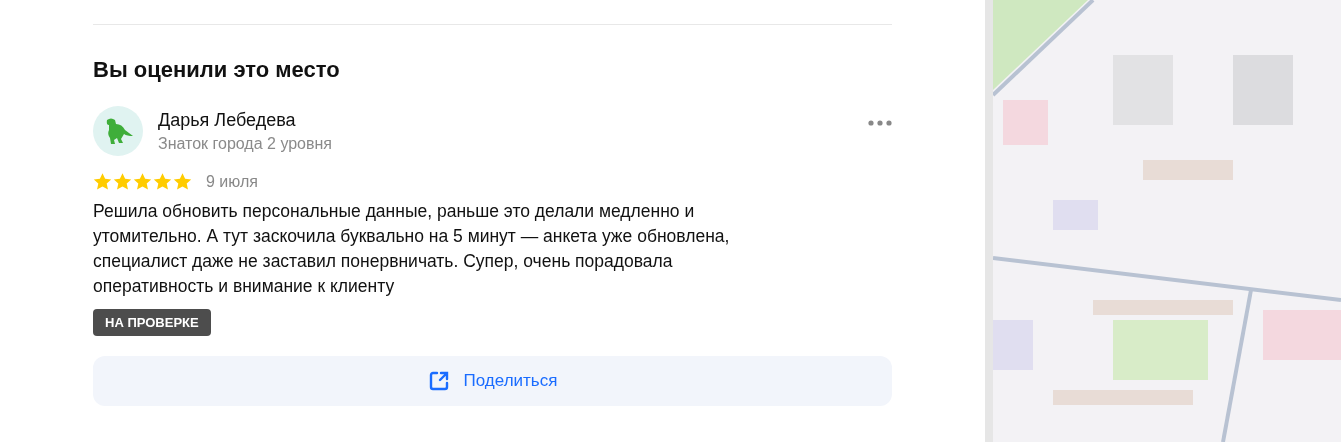 The height and width of the screenshot is (442, 1341). What do you see at coordinates (152, 322) in the screenshot?
I see `status-badge: НА ПРОВЕРКЕ` at bounding box center [152, 322].